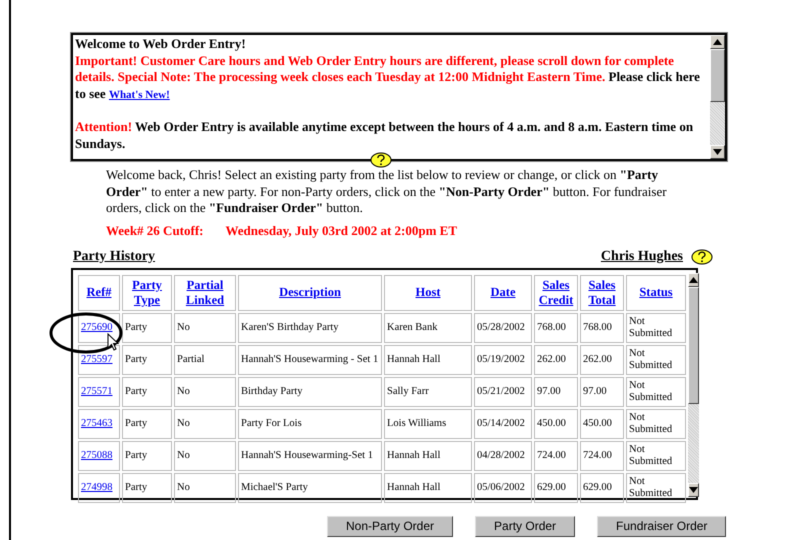 Image resolution: width=796 pixels, height=540 pixels. I want to click on table-cell: Karen'S Birthday Party, so click(310, 327).